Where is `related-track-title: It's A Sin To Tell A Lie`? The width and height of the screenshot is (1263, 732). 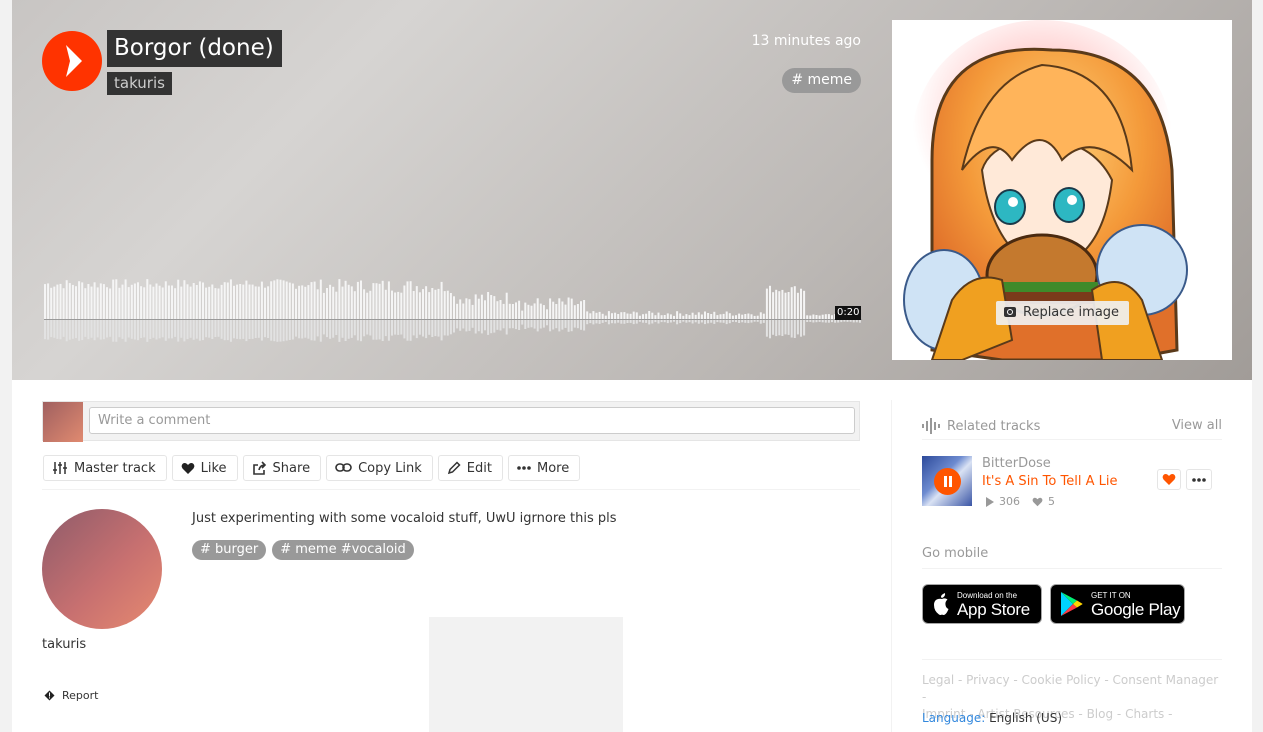 related-track-title: It's A Sin To Tell A Lie is located at coordinates (1049, 481).